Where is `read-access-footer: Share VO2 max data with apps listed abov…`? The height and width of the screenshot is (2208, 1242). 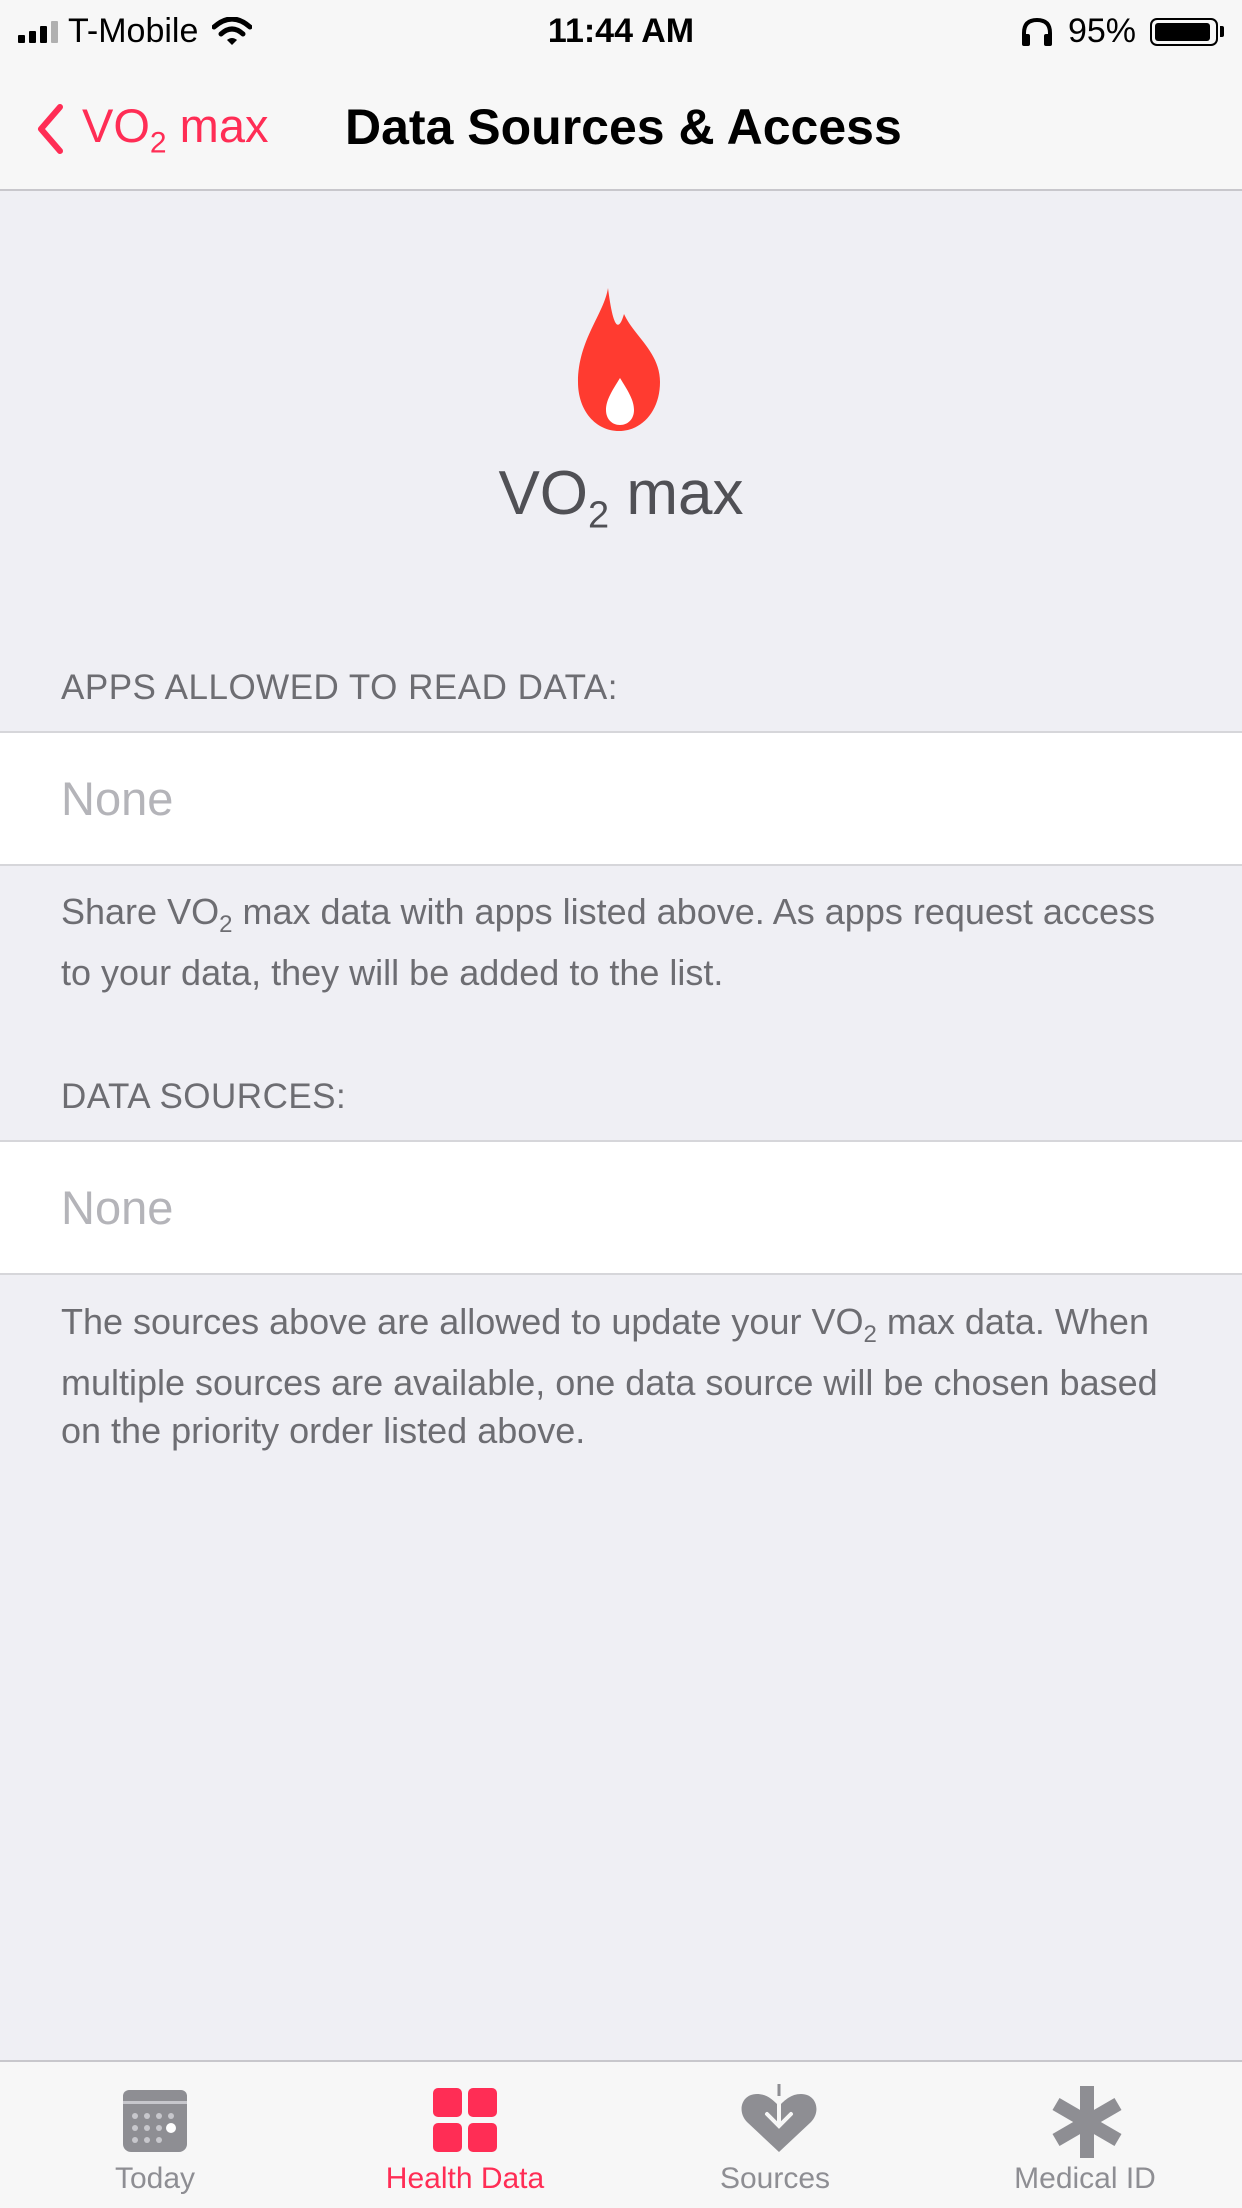 read-access-footer: Share VO2 max data with apps listed abov… is located at coordinates (608, 942).